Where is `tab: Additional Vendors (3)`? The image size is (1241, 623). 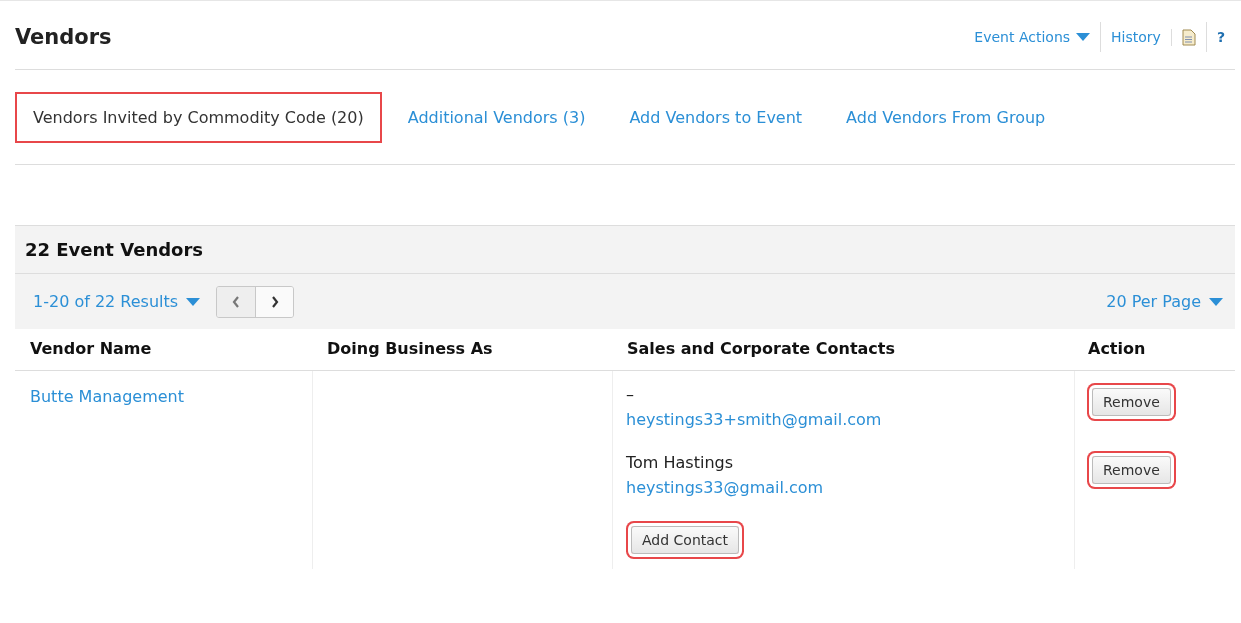
tab: Additional Vendors (3) is located at coordinates (496, 117).